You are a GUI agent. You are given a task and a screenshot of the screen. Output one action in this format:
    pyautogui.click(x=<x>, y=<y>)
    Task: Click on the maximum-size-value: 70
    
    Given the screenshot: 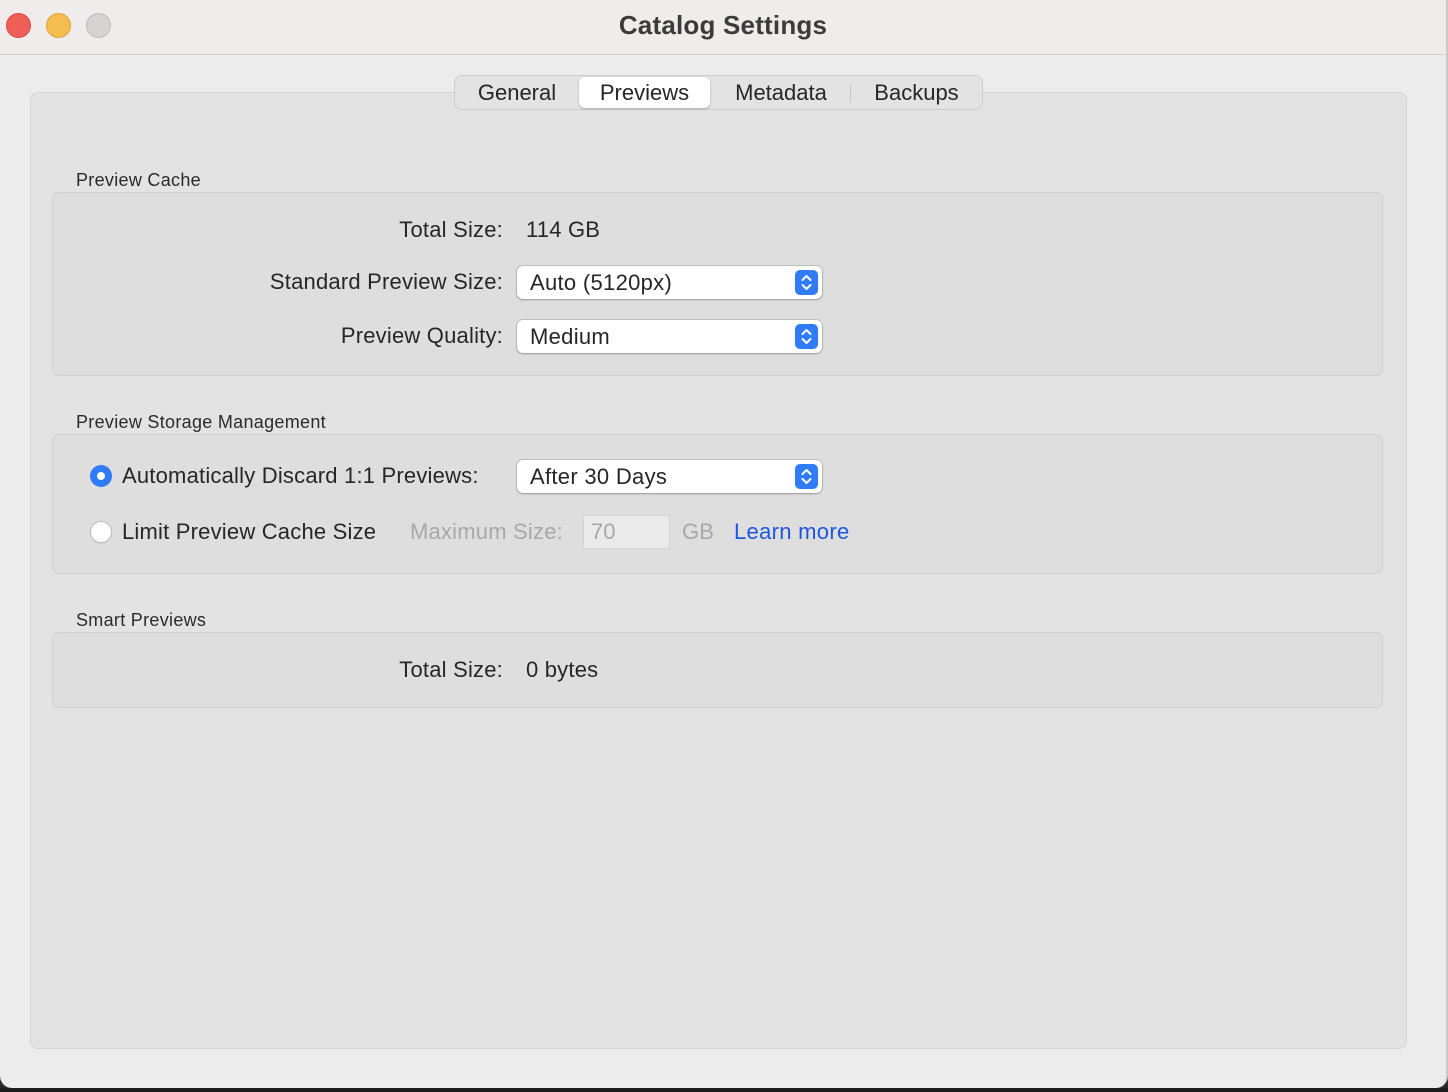 What is the action you would take?
    pyautogui.click(x=603, y=531)
    